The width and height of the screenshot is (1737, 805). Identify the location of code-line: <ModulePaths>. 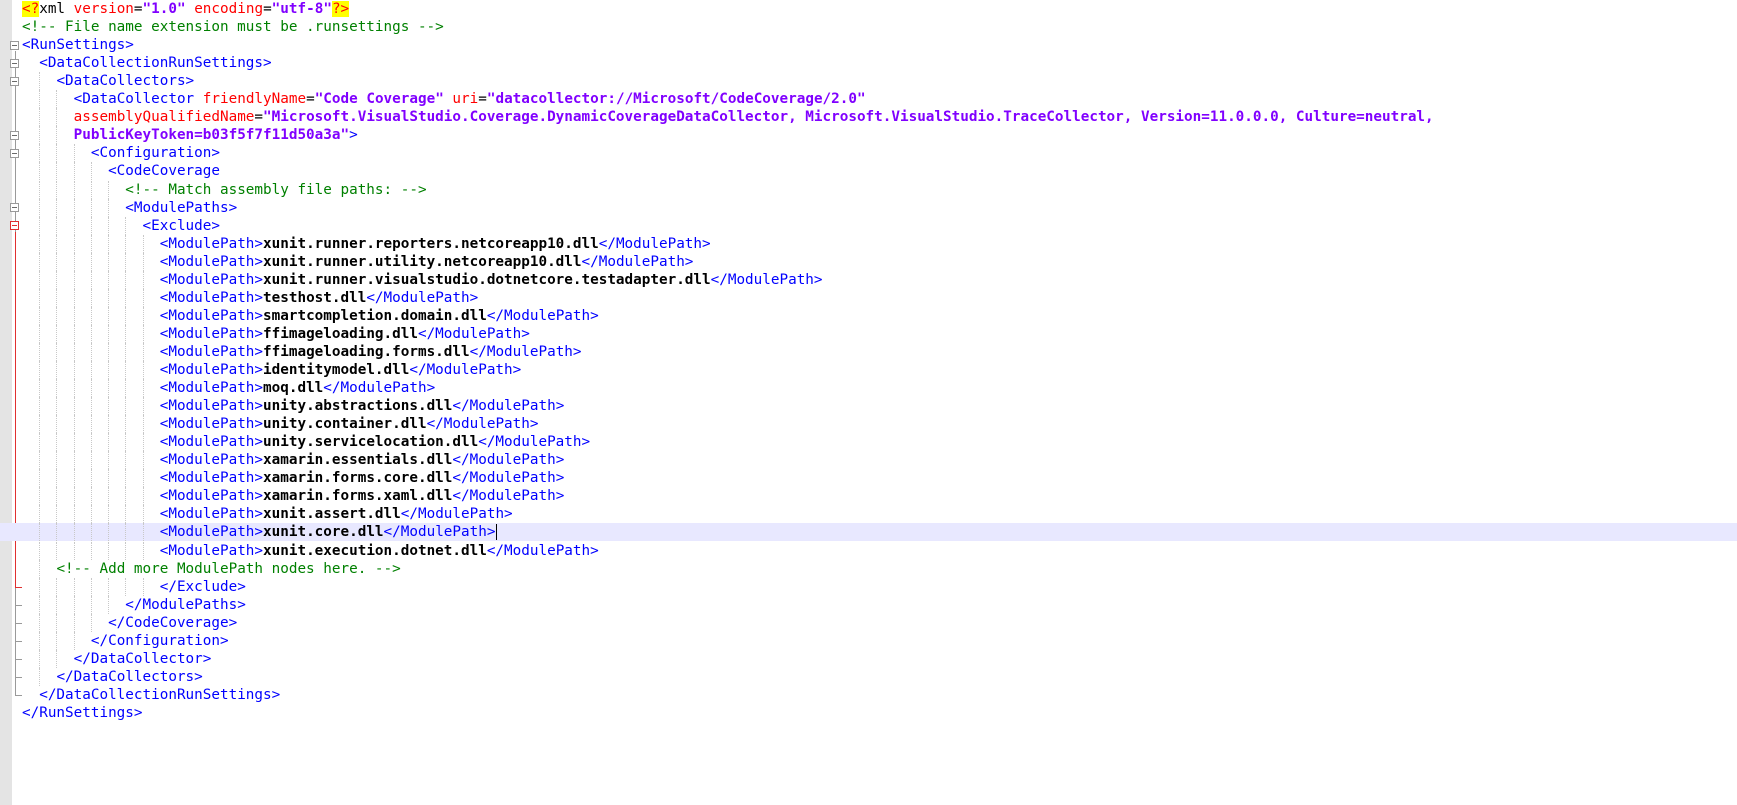
(868, 207).